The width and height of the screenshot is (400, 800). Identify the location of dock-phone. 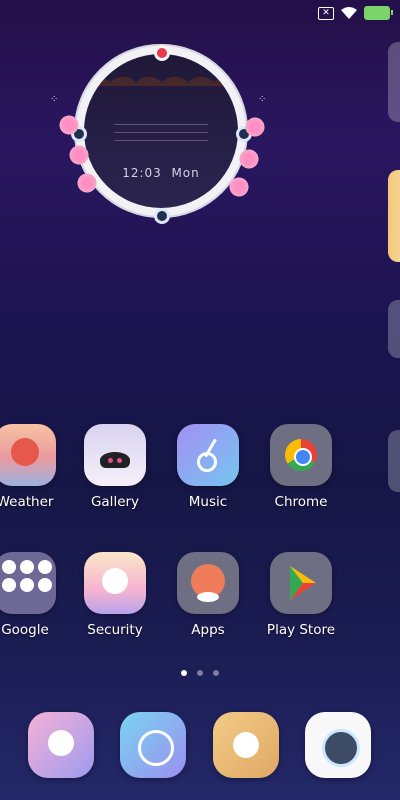
(61, 745).